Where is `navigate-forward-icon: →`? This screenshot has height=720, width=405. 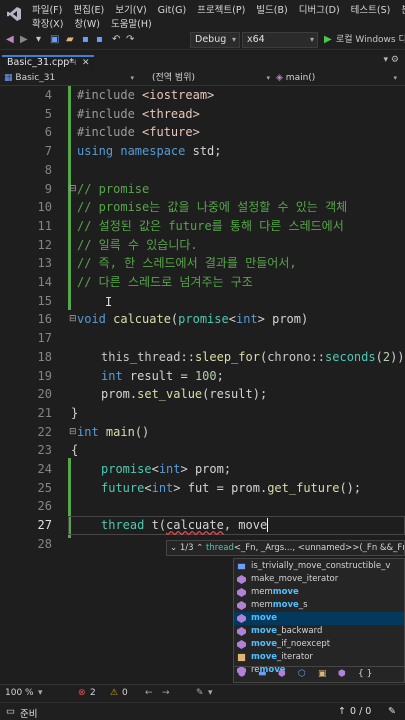 navigate-forward-icon: → is located at coordinates (166, 693).